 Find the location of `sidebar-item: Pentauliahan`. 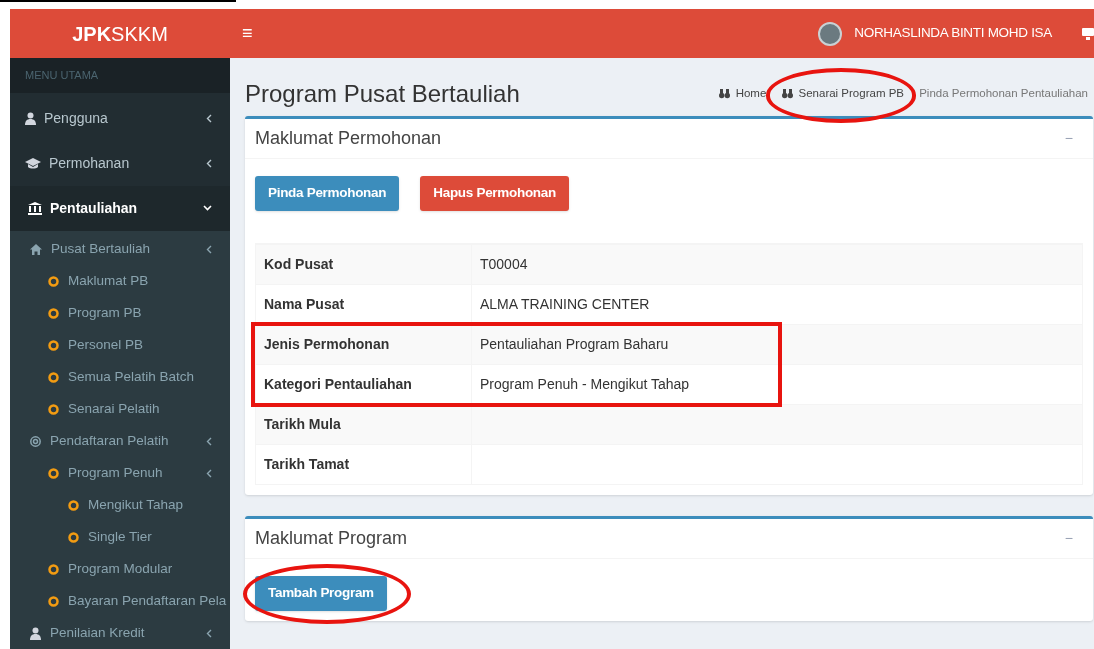

sidebar-item: Pentauliahan is located at coordinates (120, 208).